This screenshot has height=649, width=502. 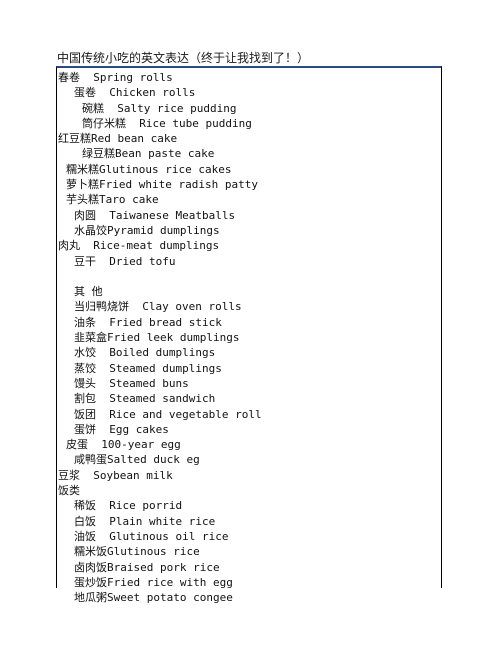 What do you see at coordinates (115, 77) in the screenshot?
I see `list-item: 春卷 Spring rolls` at bounding box center [115, 77].